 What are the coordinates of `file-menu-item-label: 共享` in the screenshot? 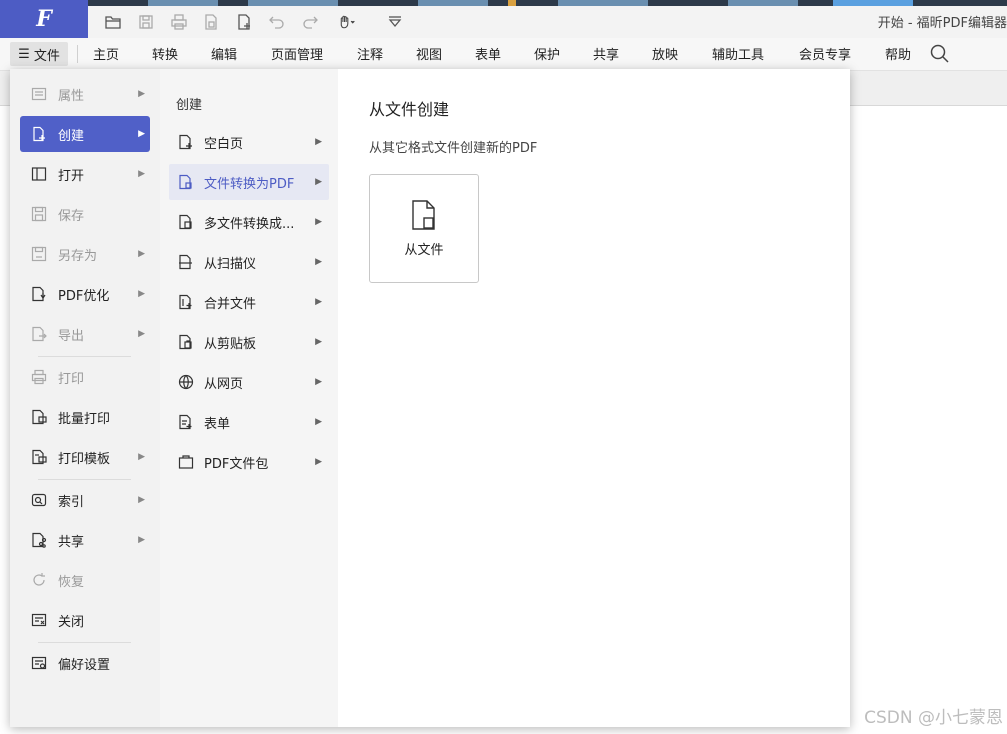 It's located at (71, 542).